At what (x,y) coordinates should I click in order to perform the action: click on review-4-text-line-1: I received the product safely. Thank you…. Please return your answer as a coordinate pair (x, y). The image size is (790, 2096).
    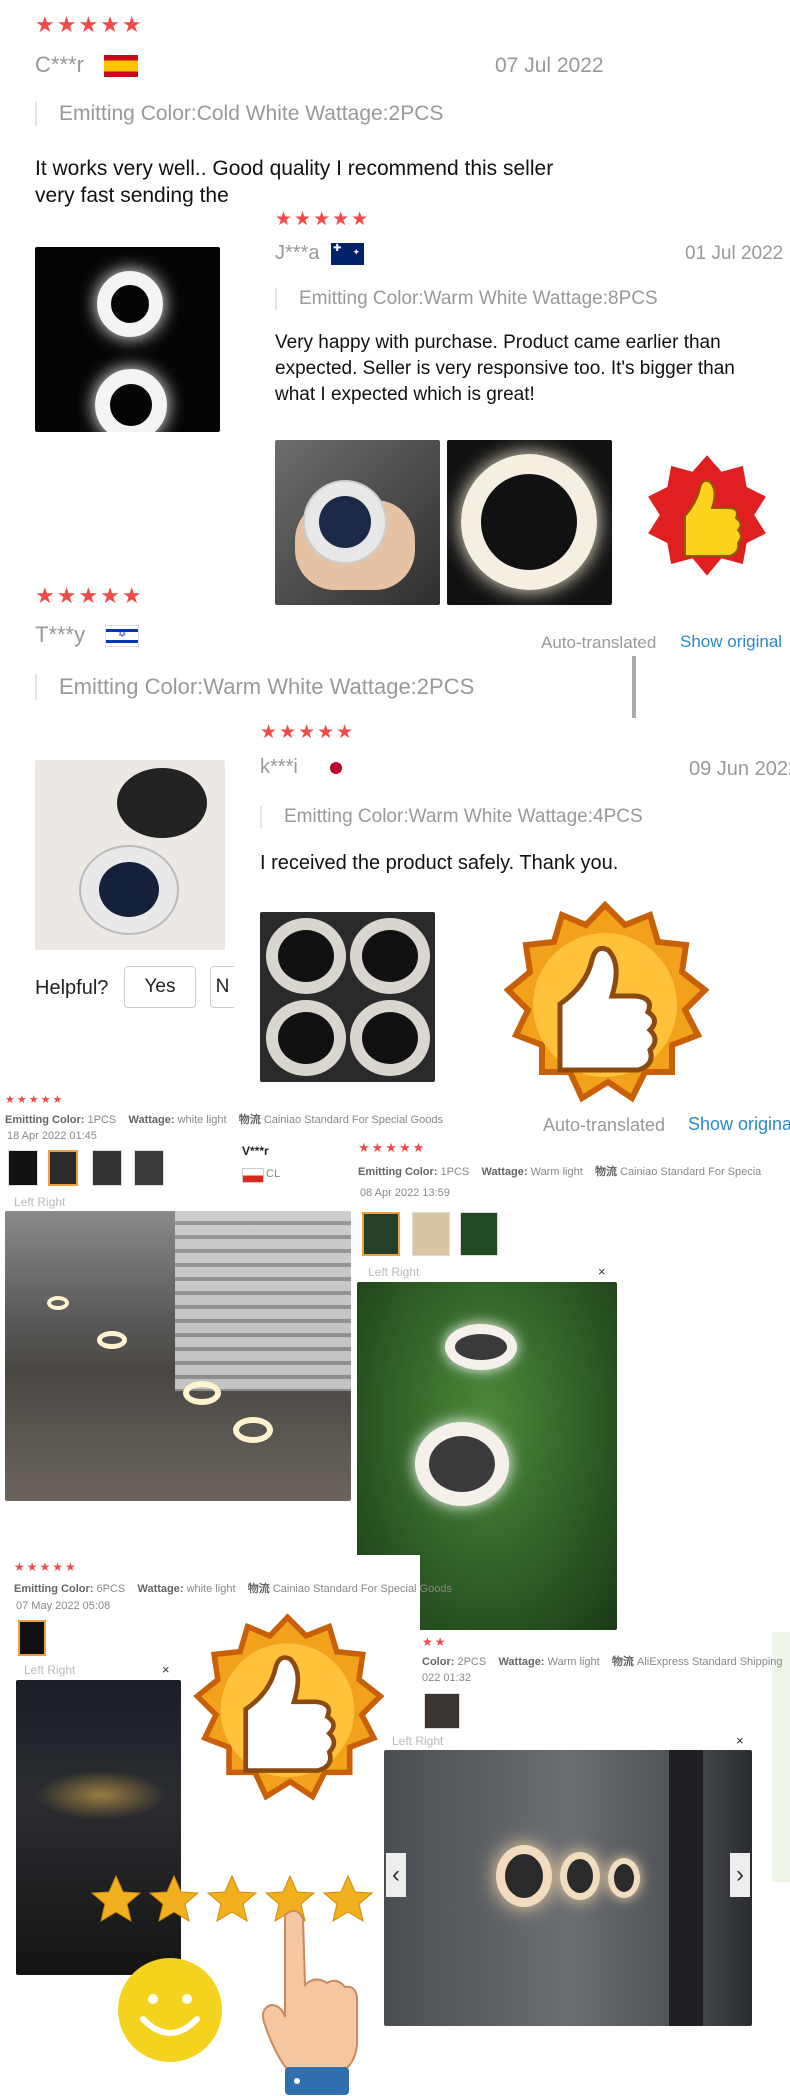
    Looking at the image, I should click on (439, 863).